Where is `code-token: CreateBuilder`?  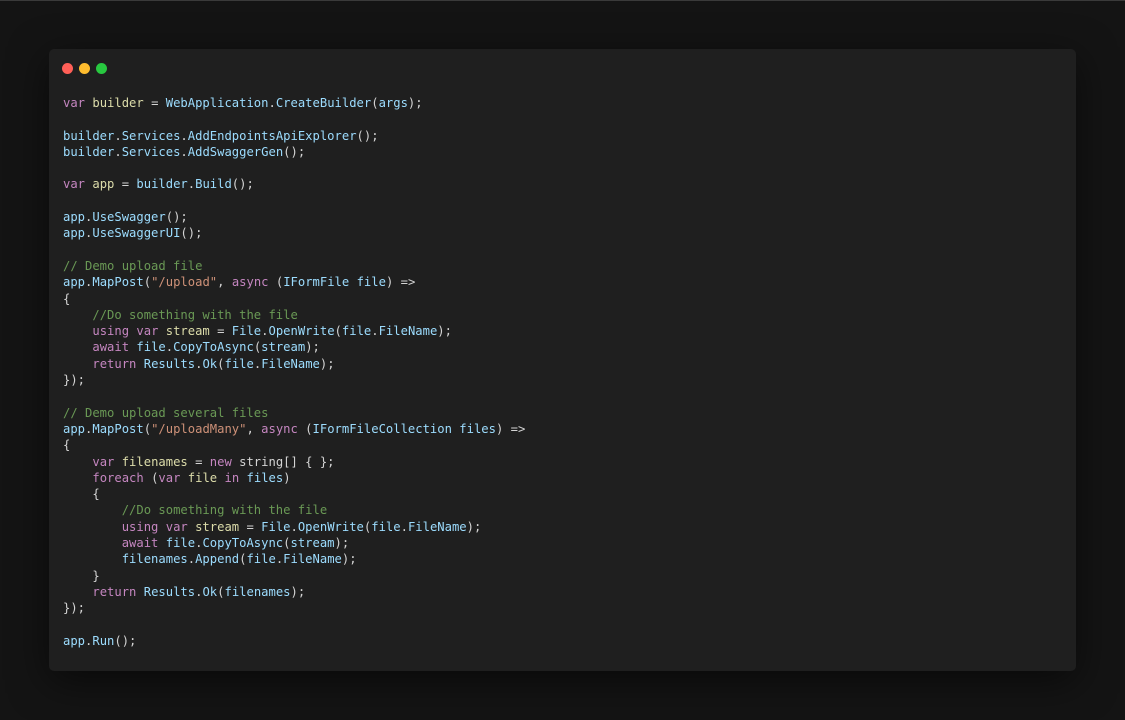
code-token: CreateBuilder is located at coordinates (323, 103).